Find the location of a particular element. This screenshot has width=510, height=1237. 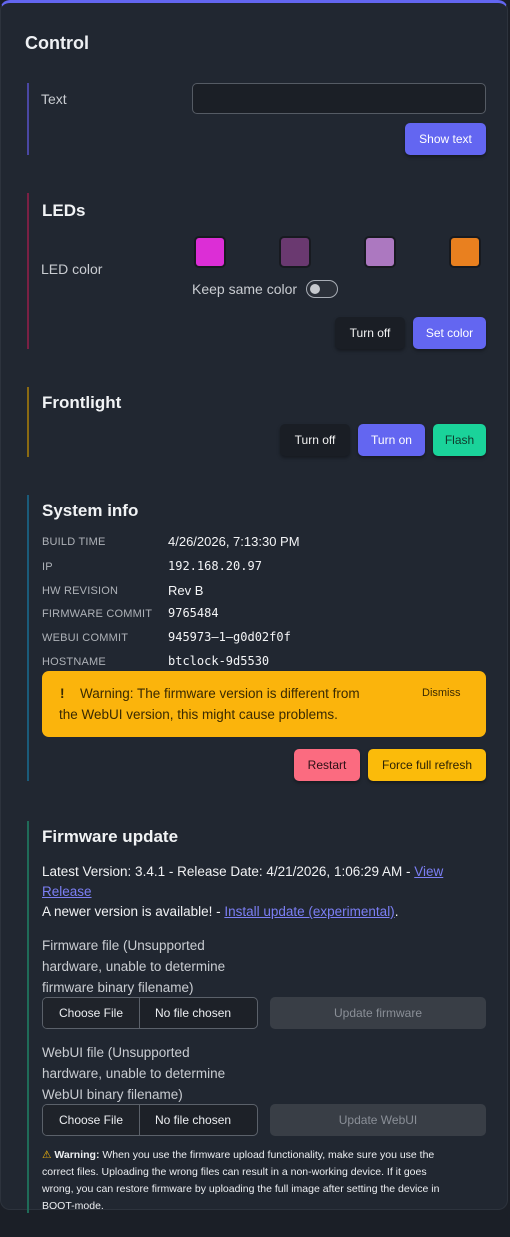

led-color-label: LED color is located at coordinates (72, 269).